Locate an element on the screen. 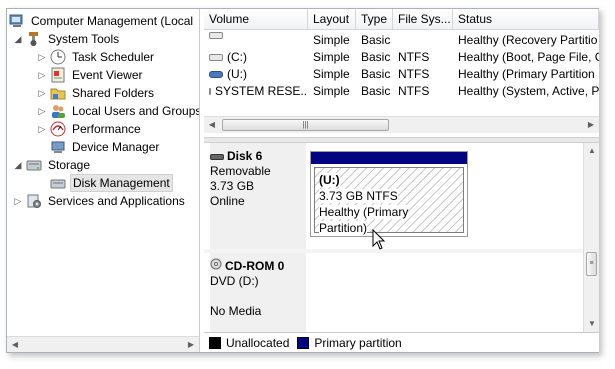 The width and height of the screenshot is (615, 369). partition-size-fs: 3.73 GB NTFS is located at coordinates (358, 196).